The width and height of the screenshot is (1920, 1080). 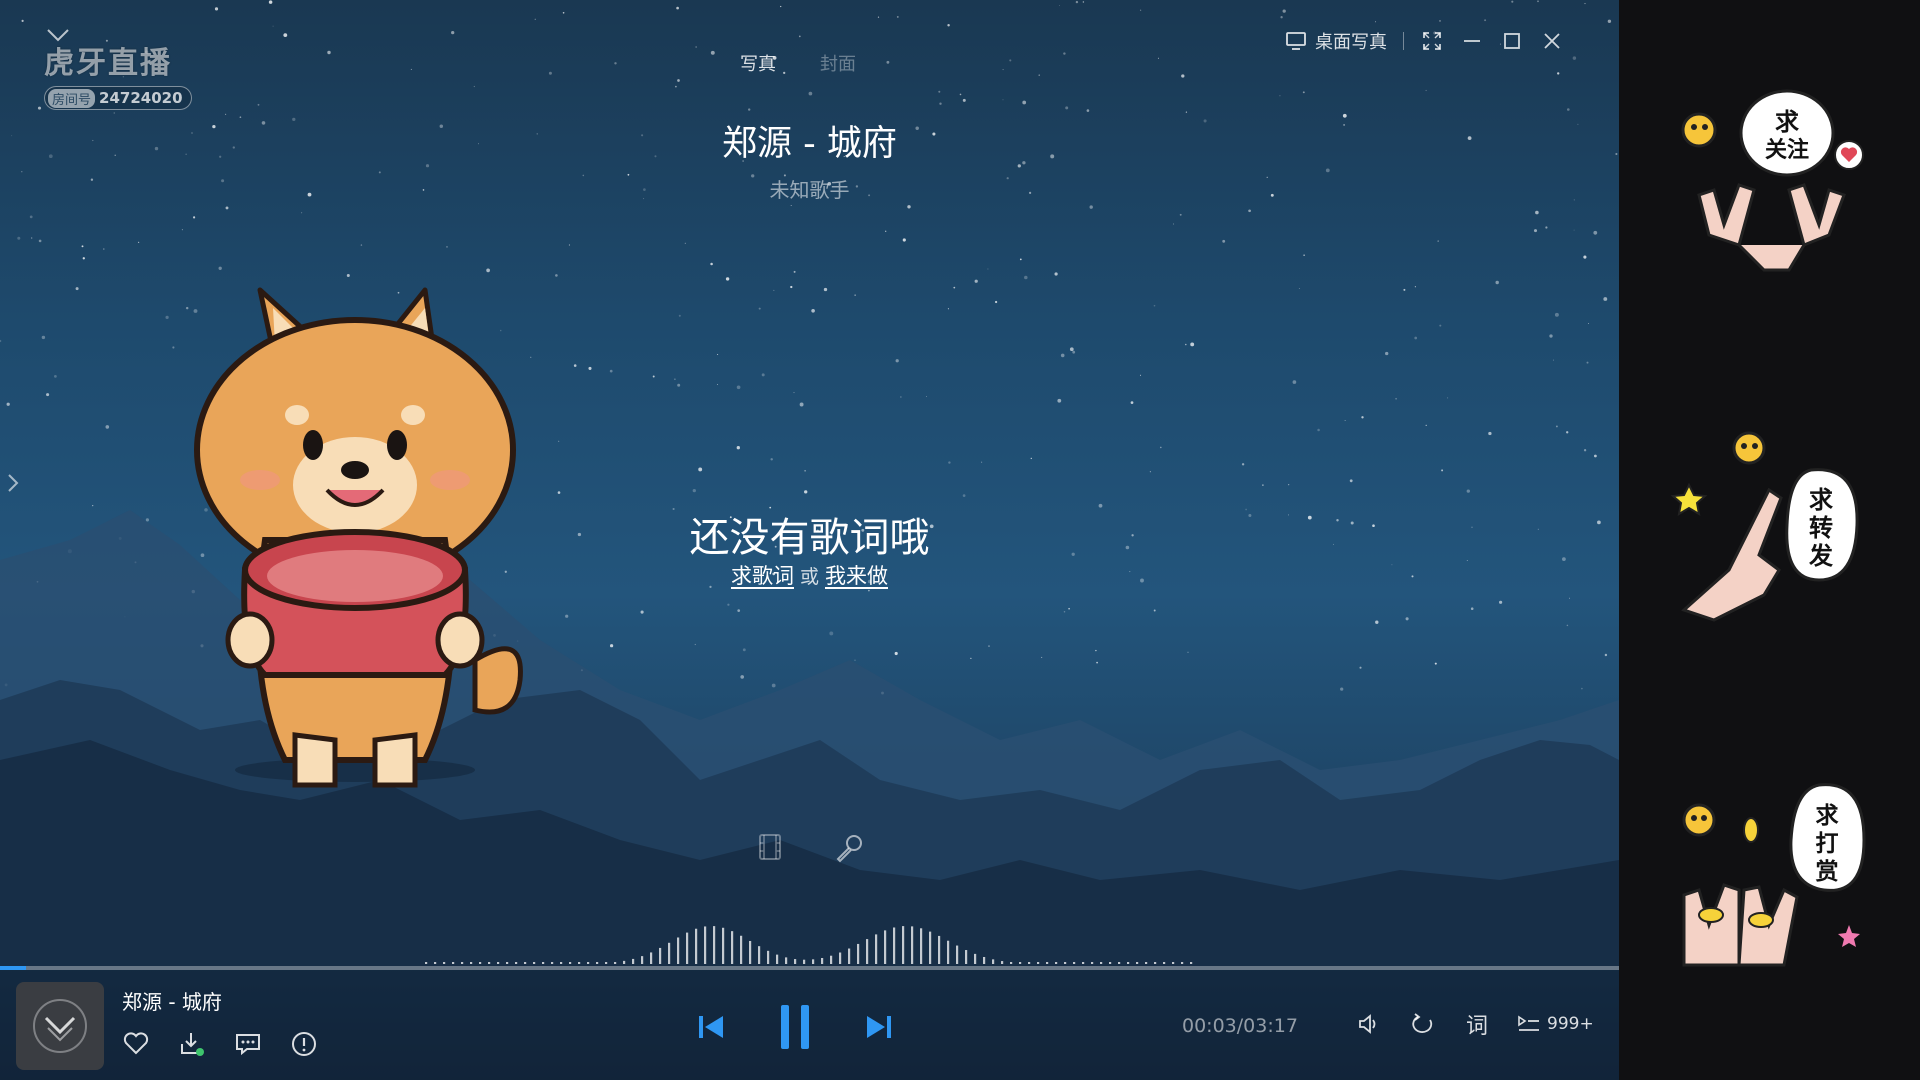 What do you see at coordinates (856, 576) in the screenshot?
I see `make-lyrics-link: 我来做` at bounding box center [856, 576].